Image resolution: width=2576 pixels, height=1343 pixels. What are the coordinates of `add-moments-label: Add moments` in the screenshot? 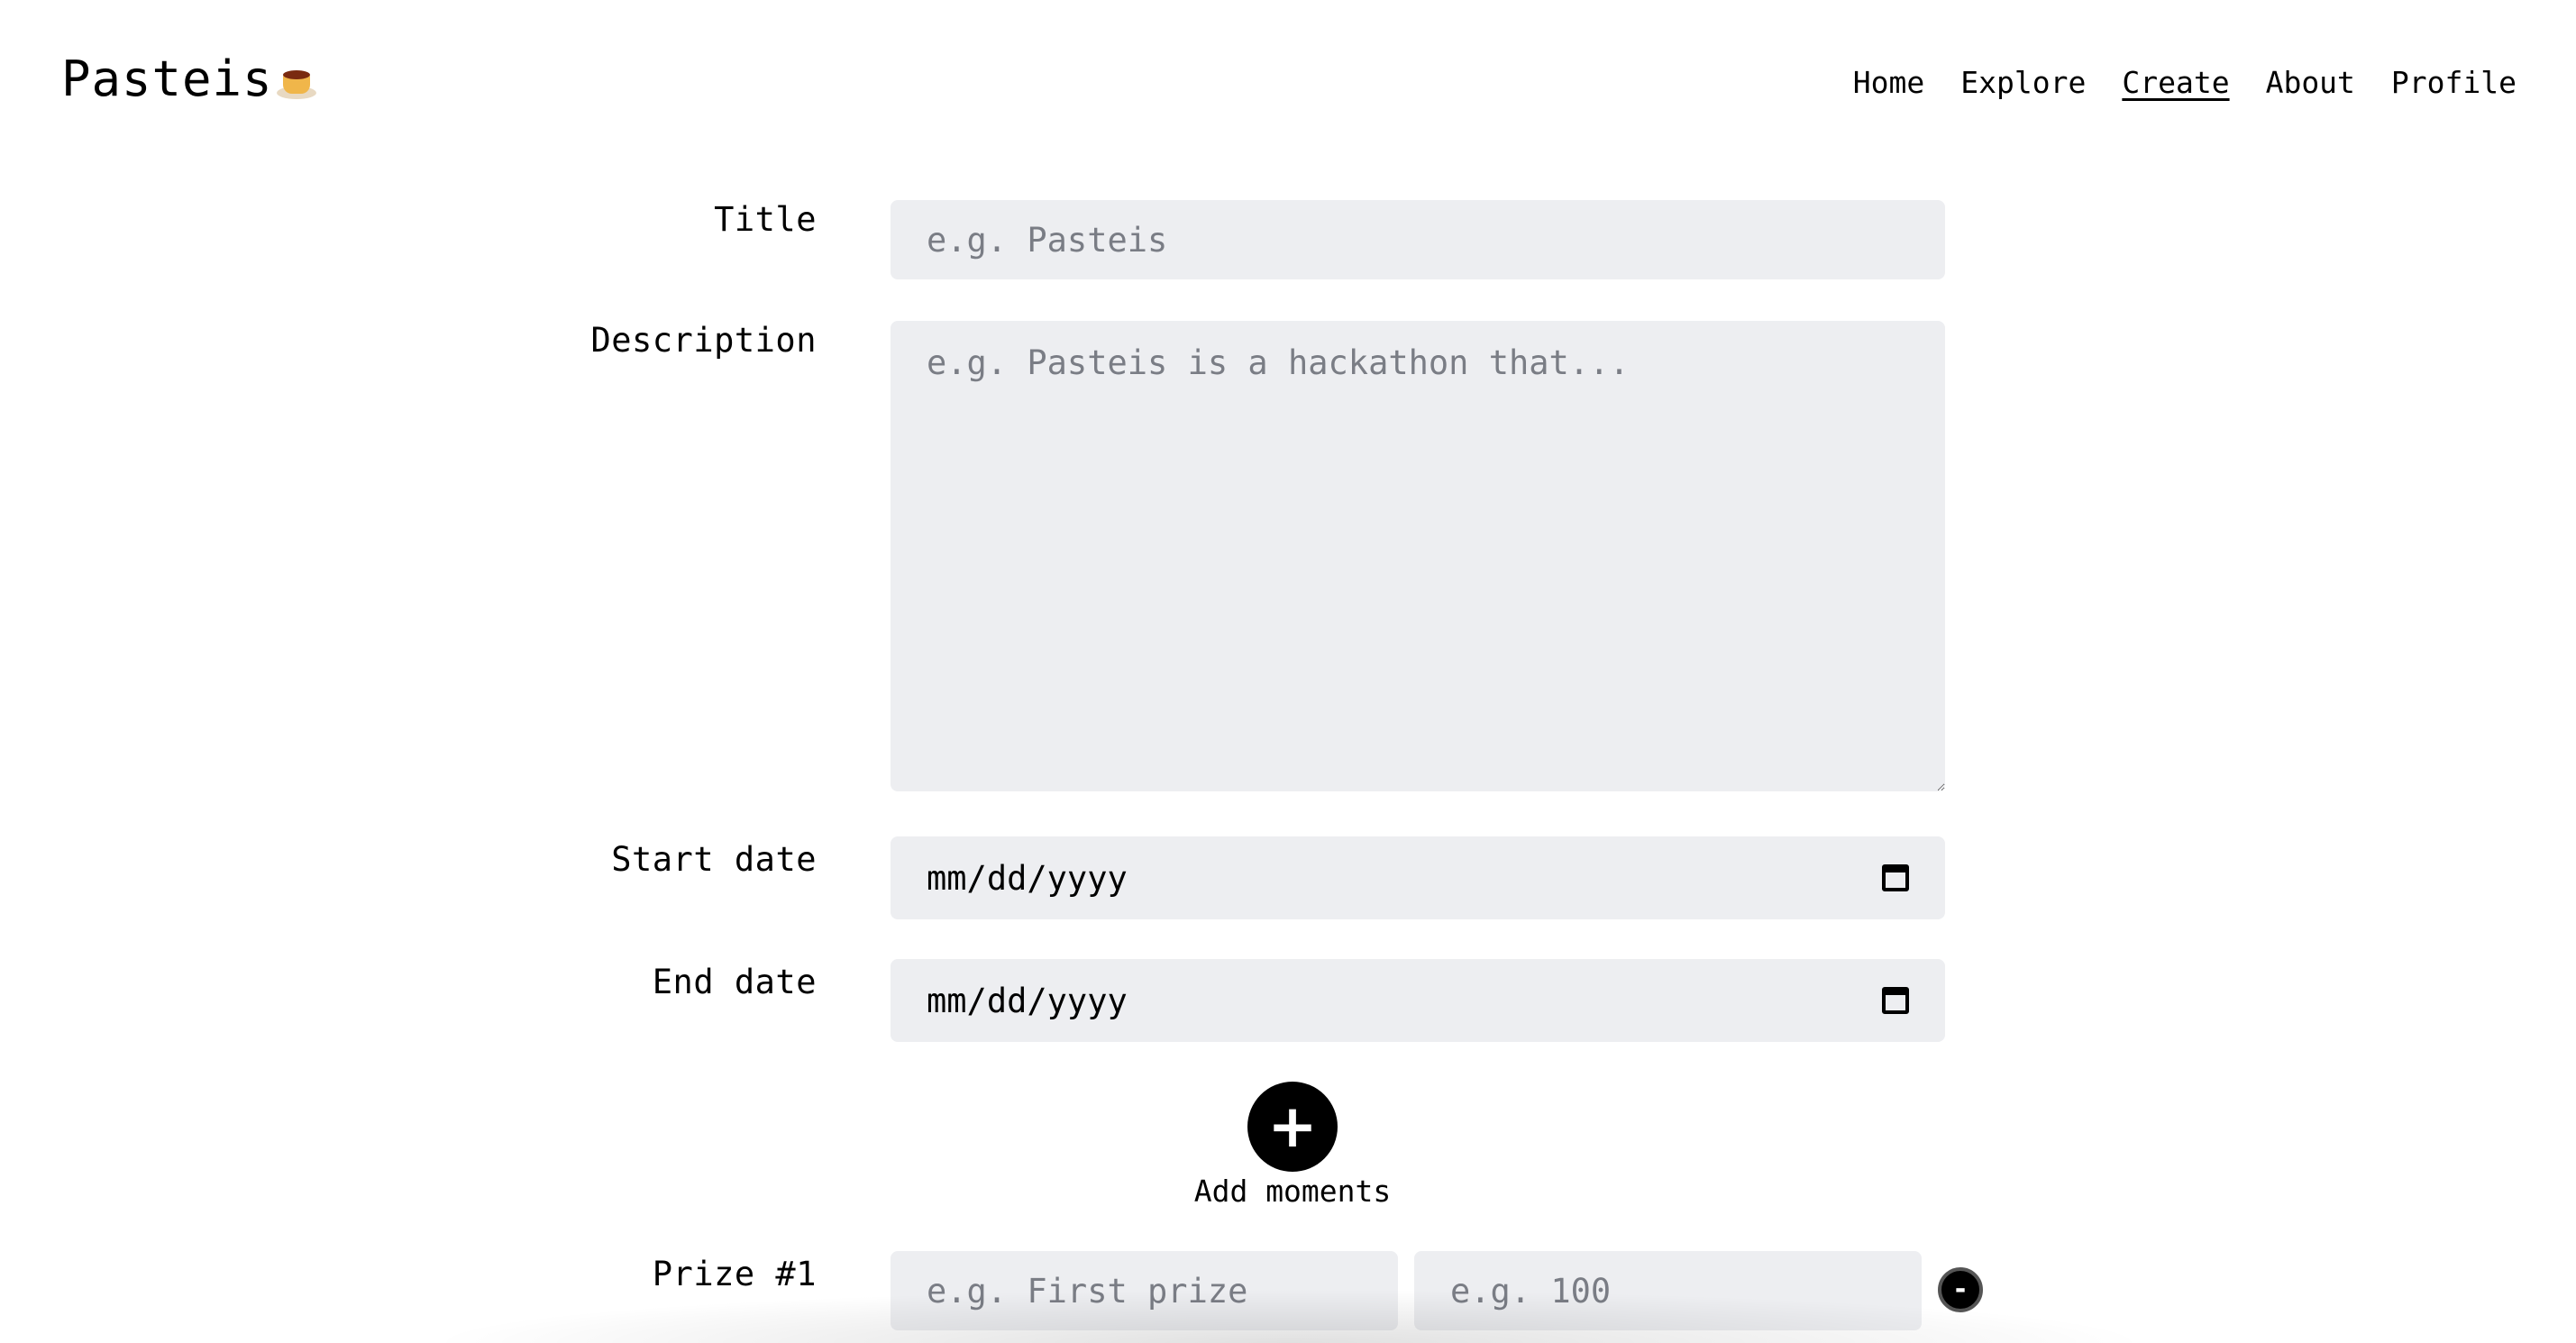 It's located at (1292, 1191).